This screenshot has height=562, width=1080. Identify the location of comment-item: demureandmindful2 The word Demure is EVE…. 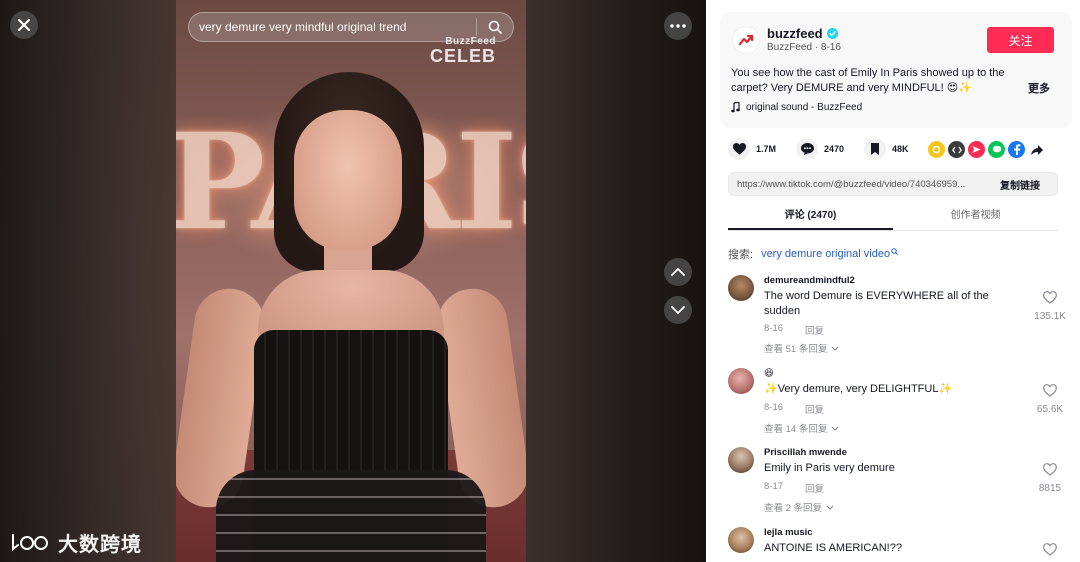
(901, 316).